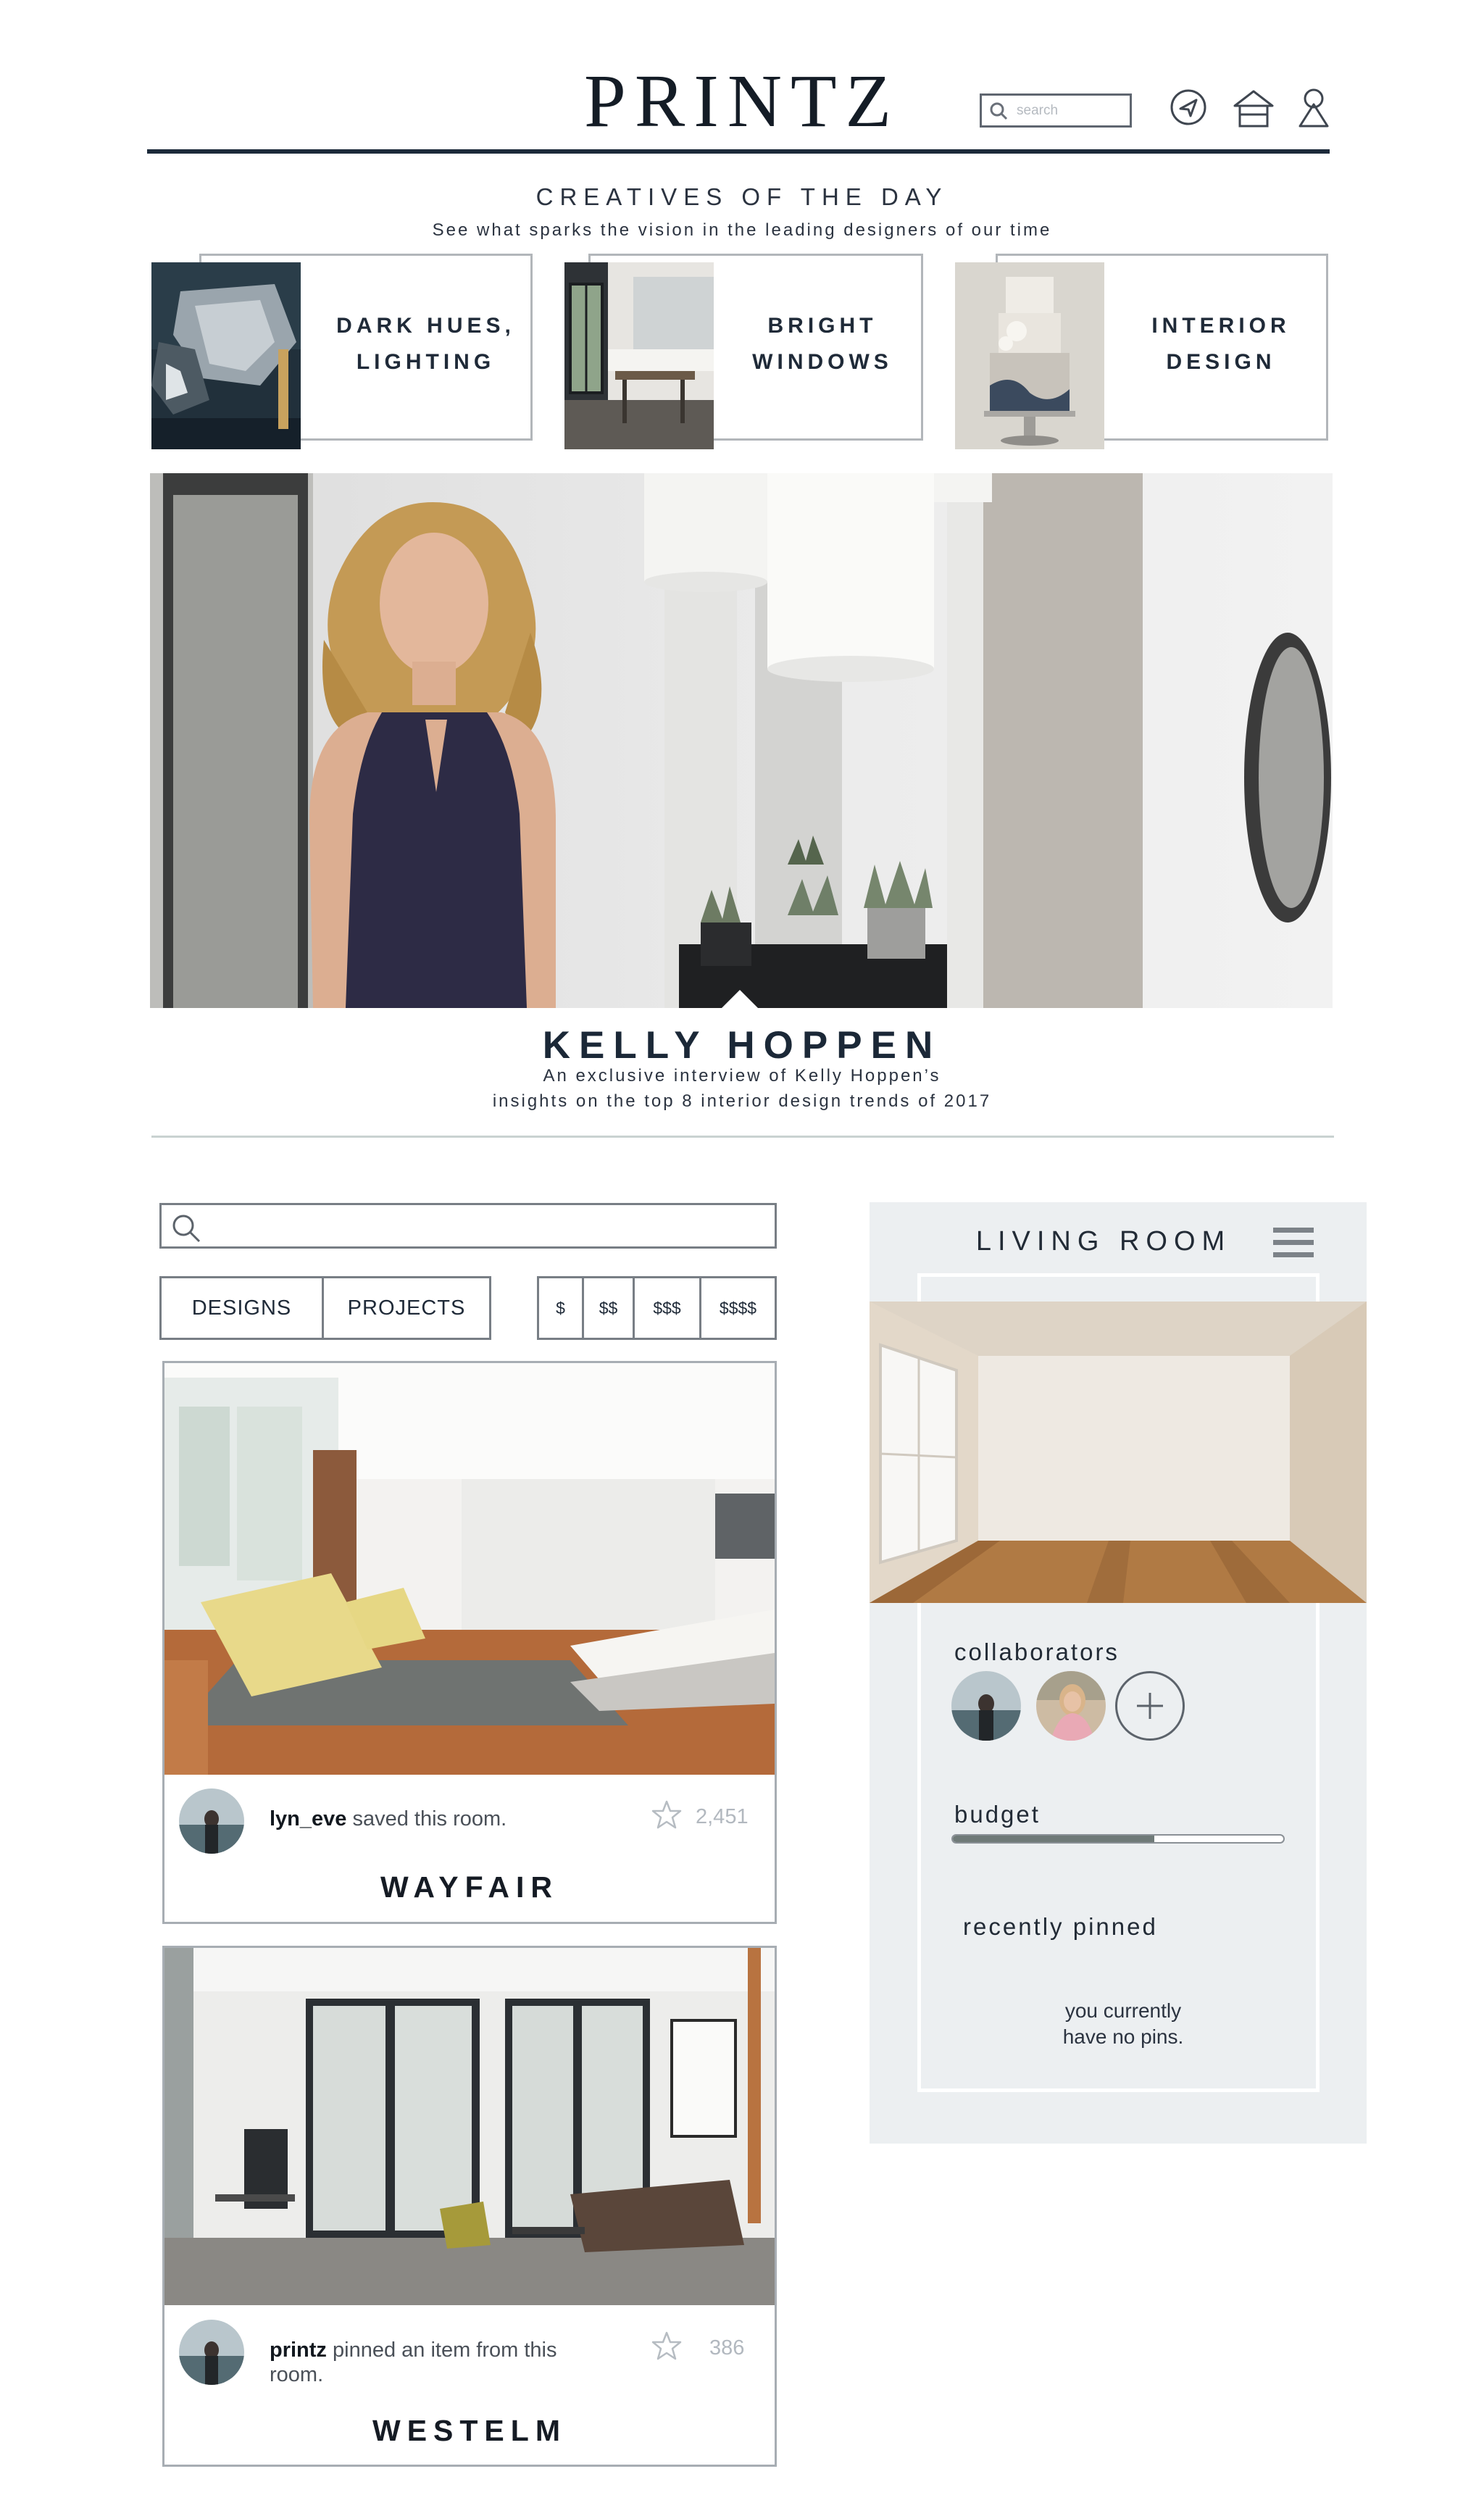 This screenshot has height=2503, width=1484. Describe the element at coordinates (468, 1226) in the screenshot. I see `design-search-input` at that location.